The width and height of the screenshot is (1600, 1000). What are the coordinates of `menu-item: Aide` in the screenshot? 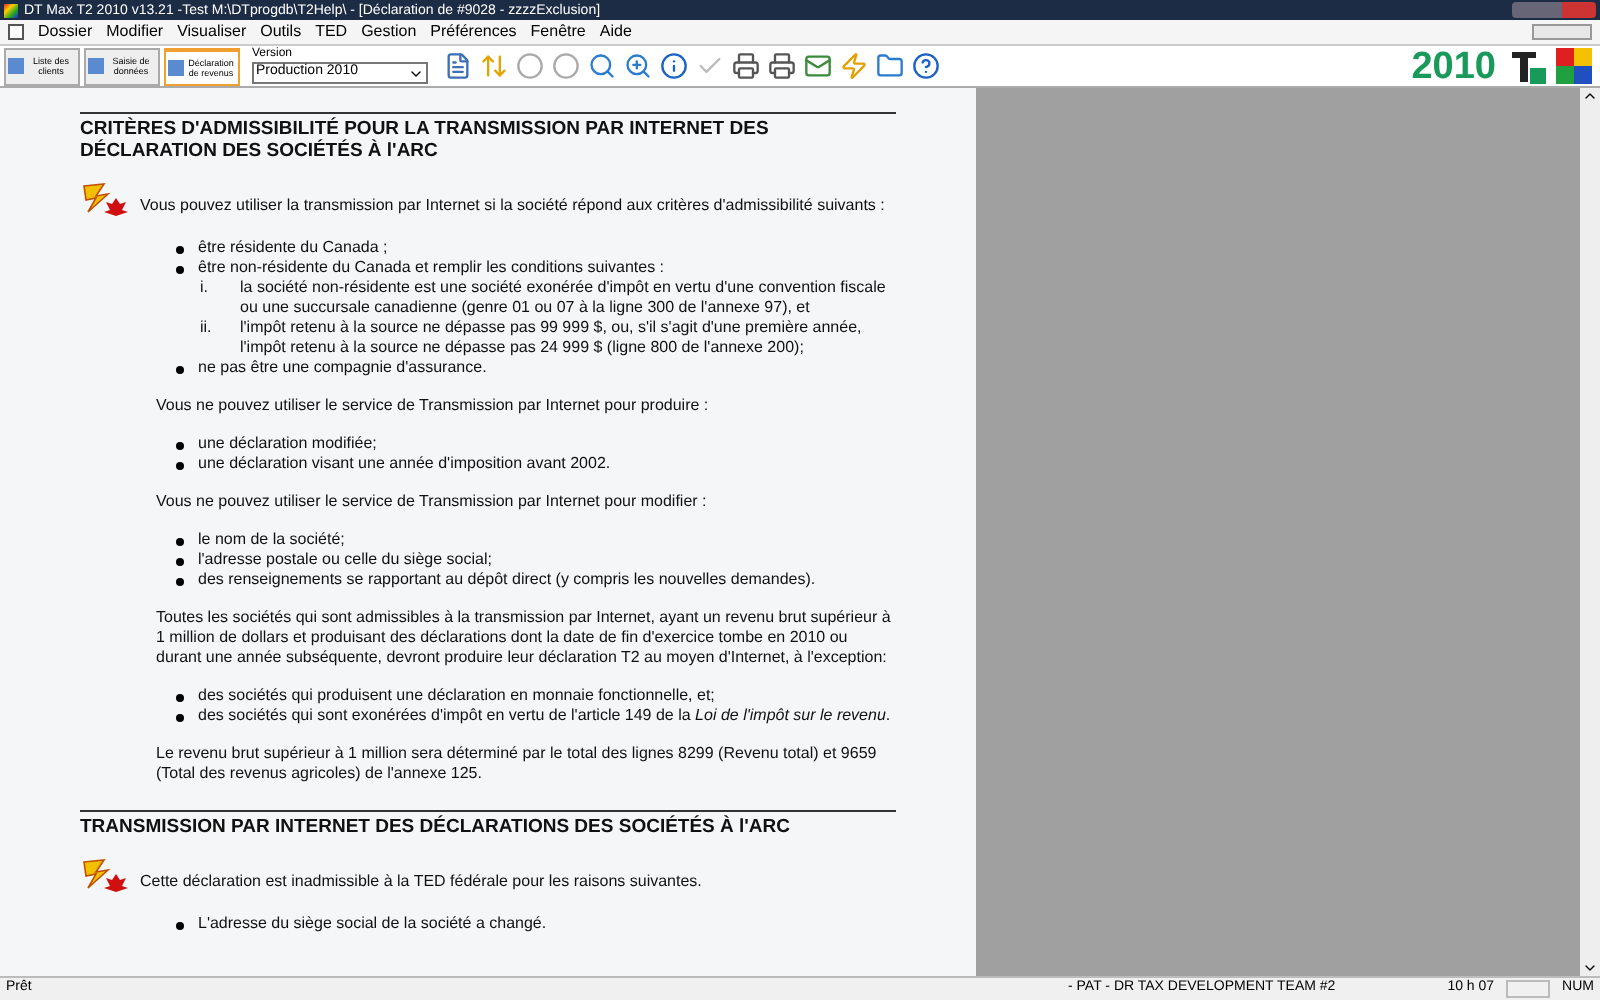 It's located at (615, 32).